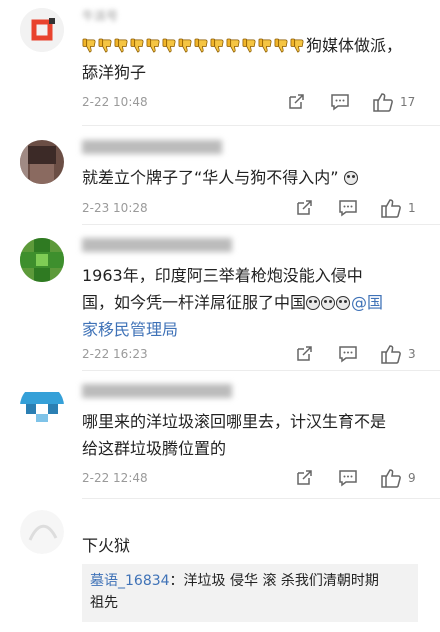  What do you see at coordinates (412, 354) in the screenshot?
I see `like-count: 3` at bounding box center [412, 354].